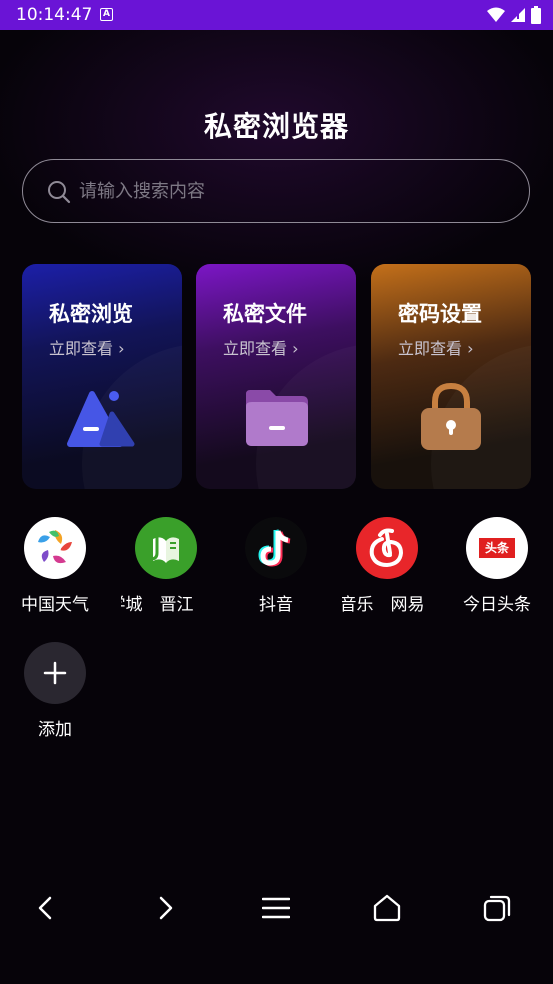 This screenshot has height=984, width=553. I want to click on add-shortcut-button: 添加, so click(55, 691).